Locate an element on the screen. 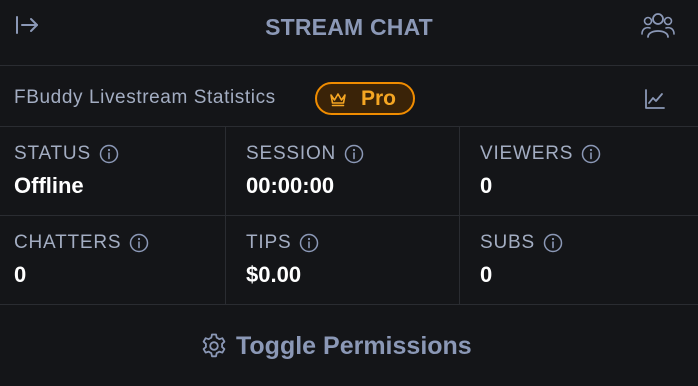 The width and height of the screenshot is (698, 386). stat-label: CHATTERS is located at coordinates (68, 242).